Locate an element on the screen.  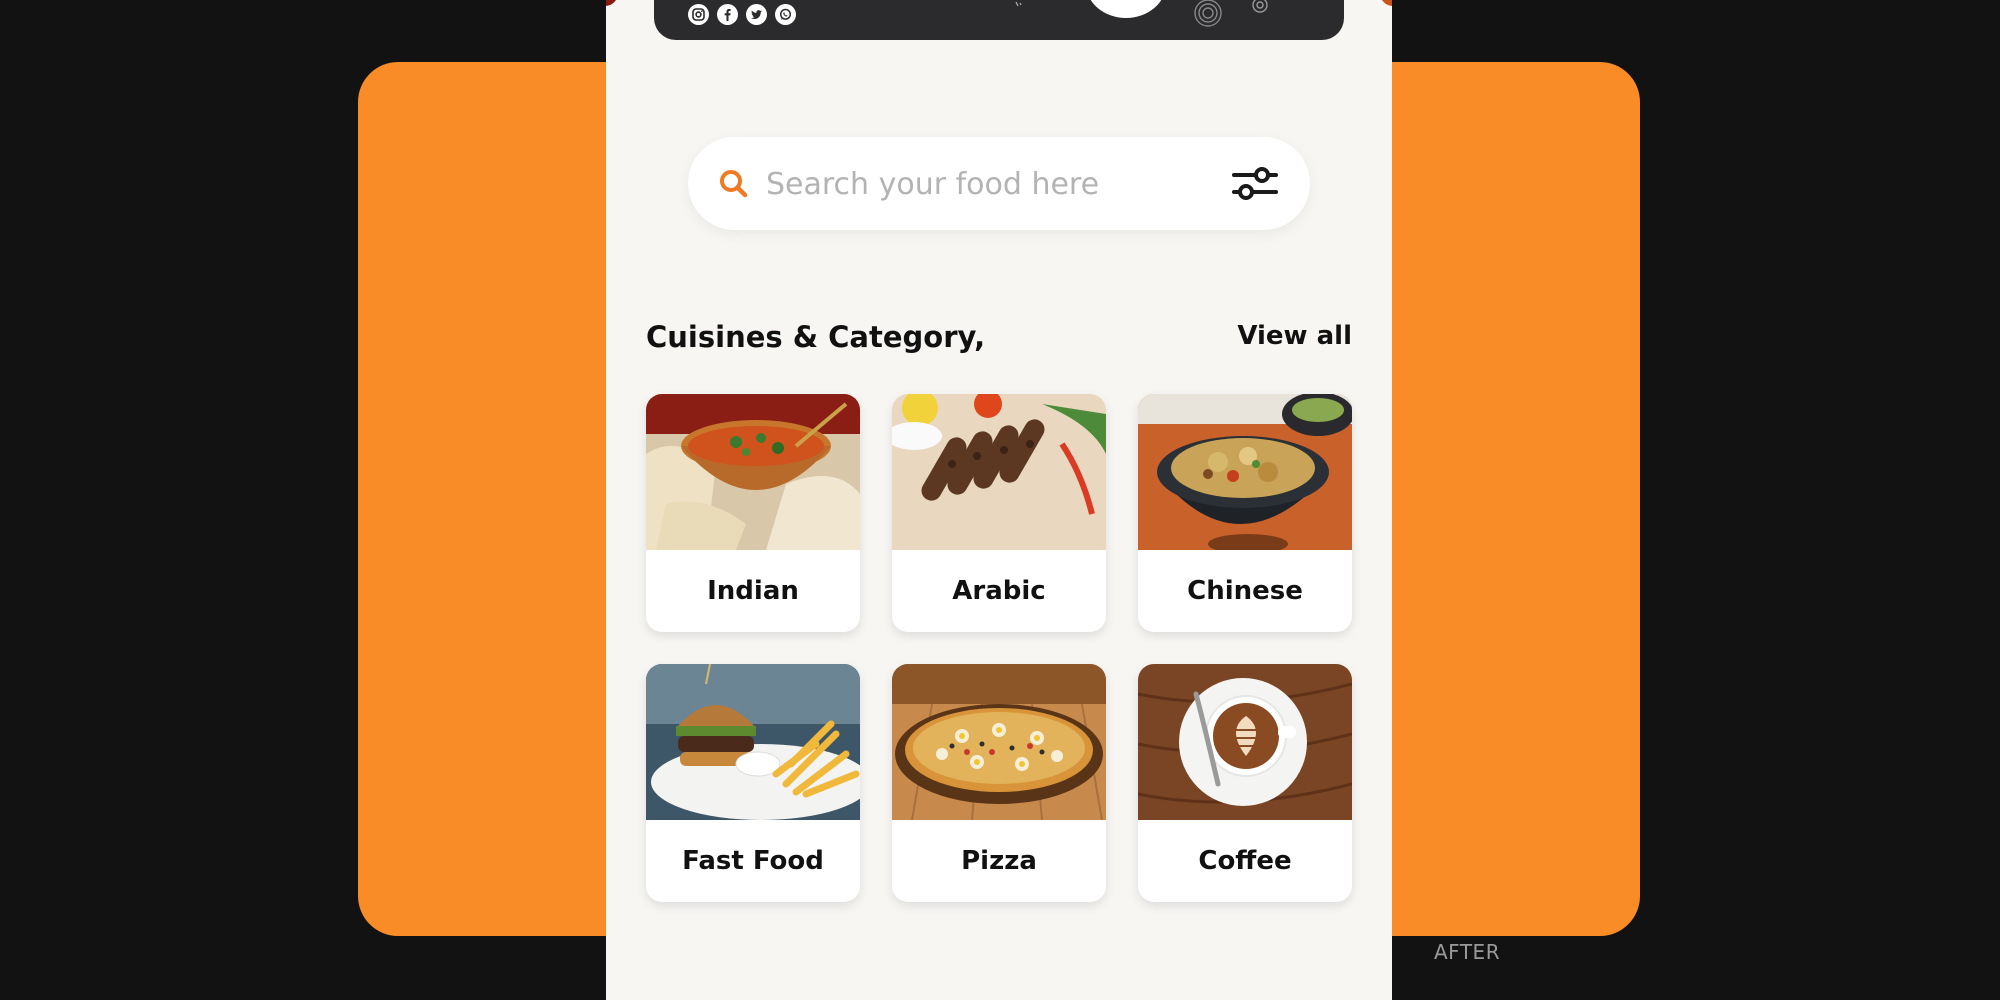
category-card-chinese: Chinese is located at coordinates (1245, 513).